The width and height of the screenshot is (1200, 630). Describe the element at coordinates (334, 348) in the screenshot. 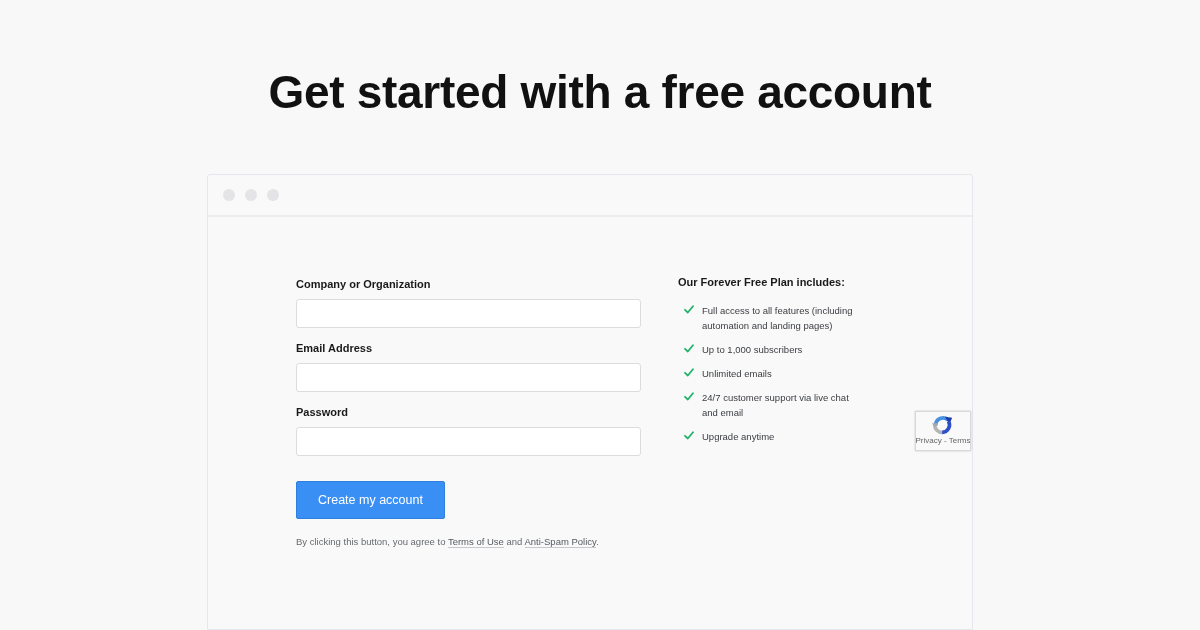

I see `field-label: Email Address` at that location.